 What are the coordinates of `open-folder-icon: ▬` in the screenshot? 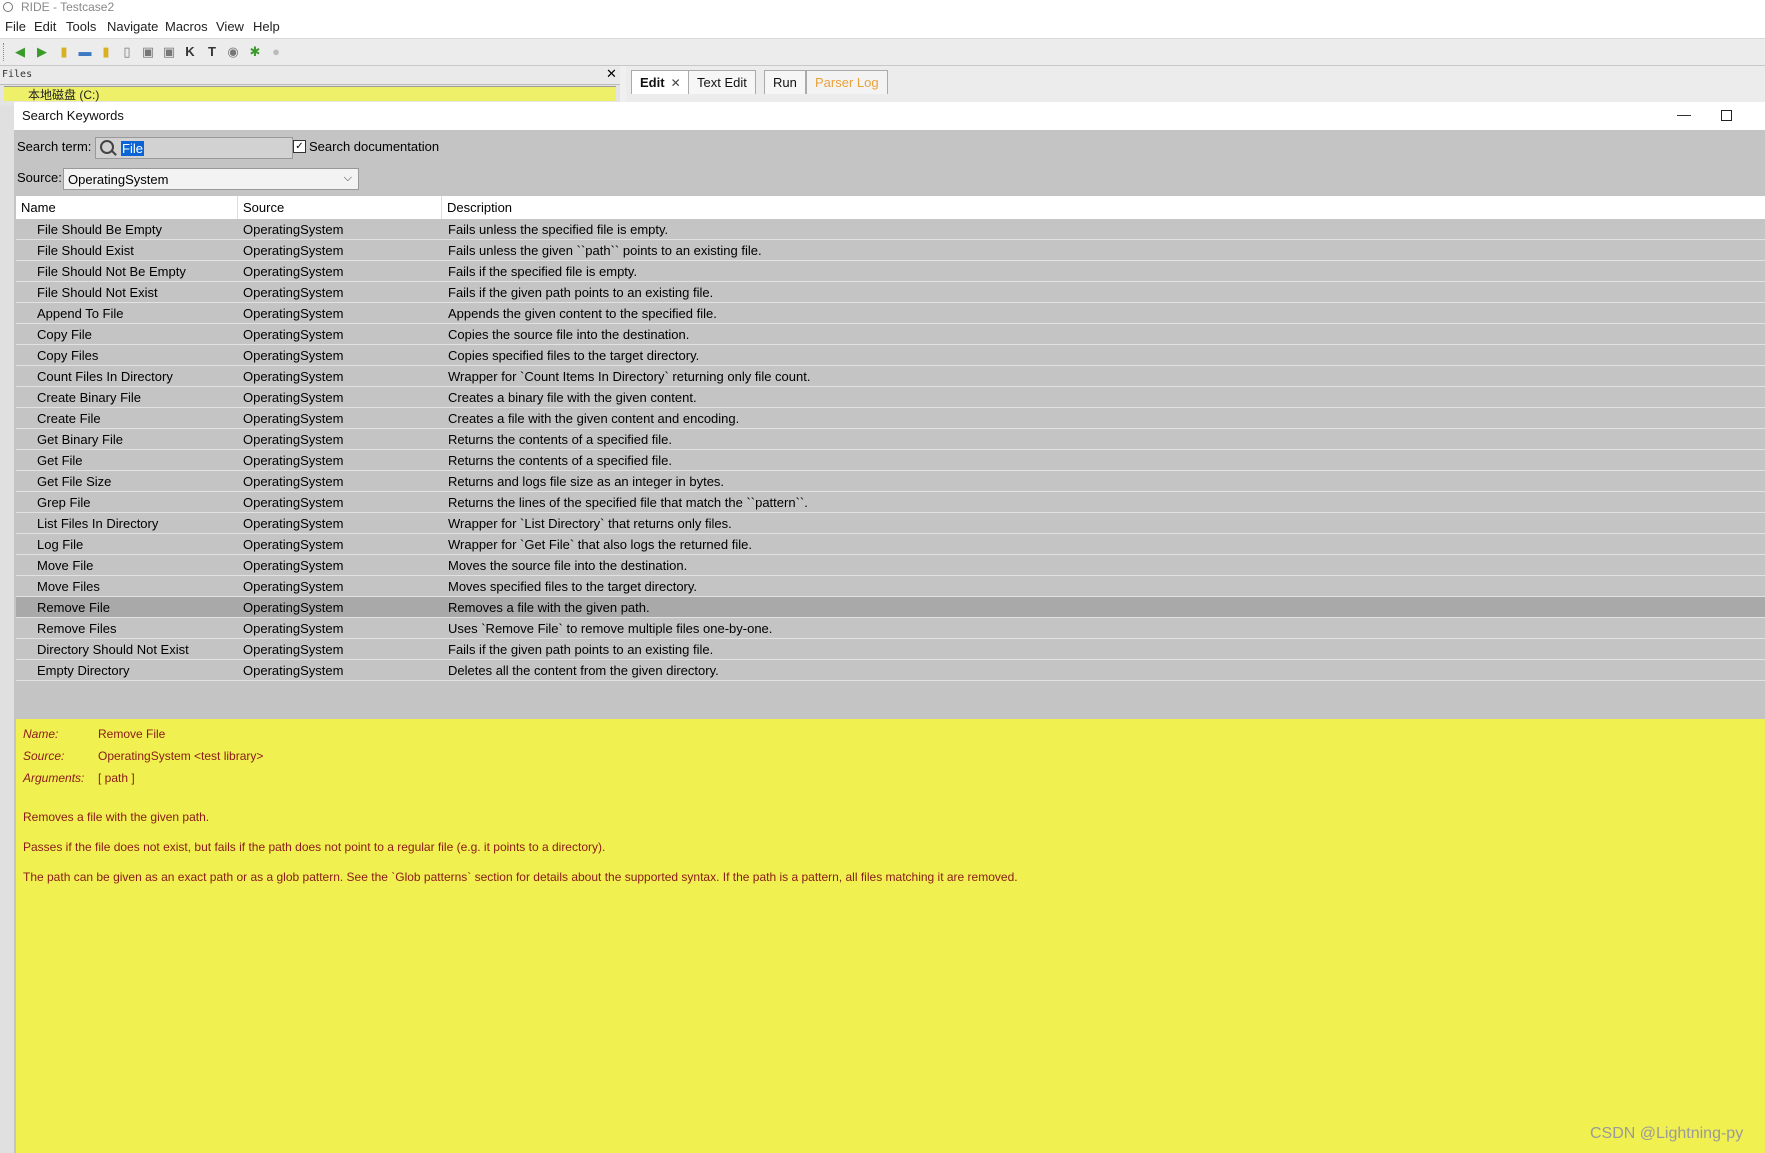 It's located at (85, 52).